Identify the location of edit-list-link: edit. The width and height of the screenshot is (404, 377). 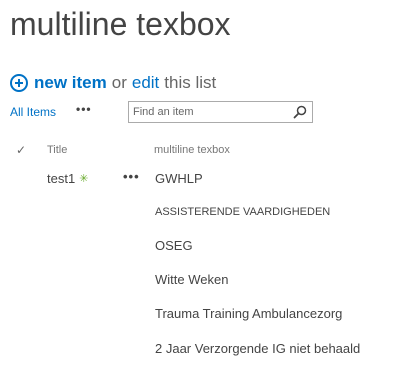
(145, 83).